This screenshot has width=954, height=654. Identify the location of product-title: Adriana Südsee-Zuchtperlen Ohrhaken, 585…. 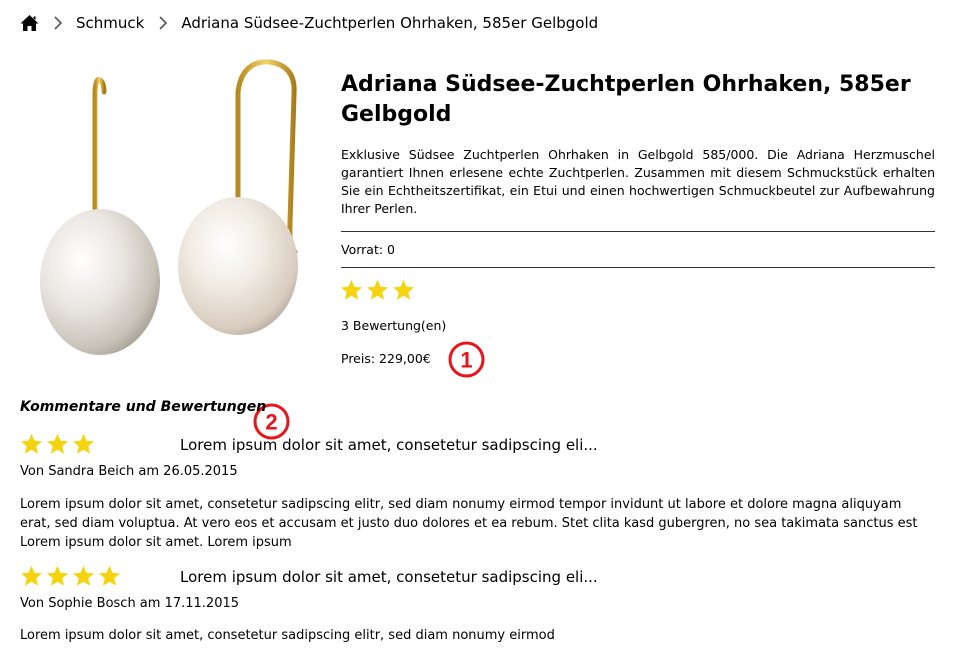
(626, 99).